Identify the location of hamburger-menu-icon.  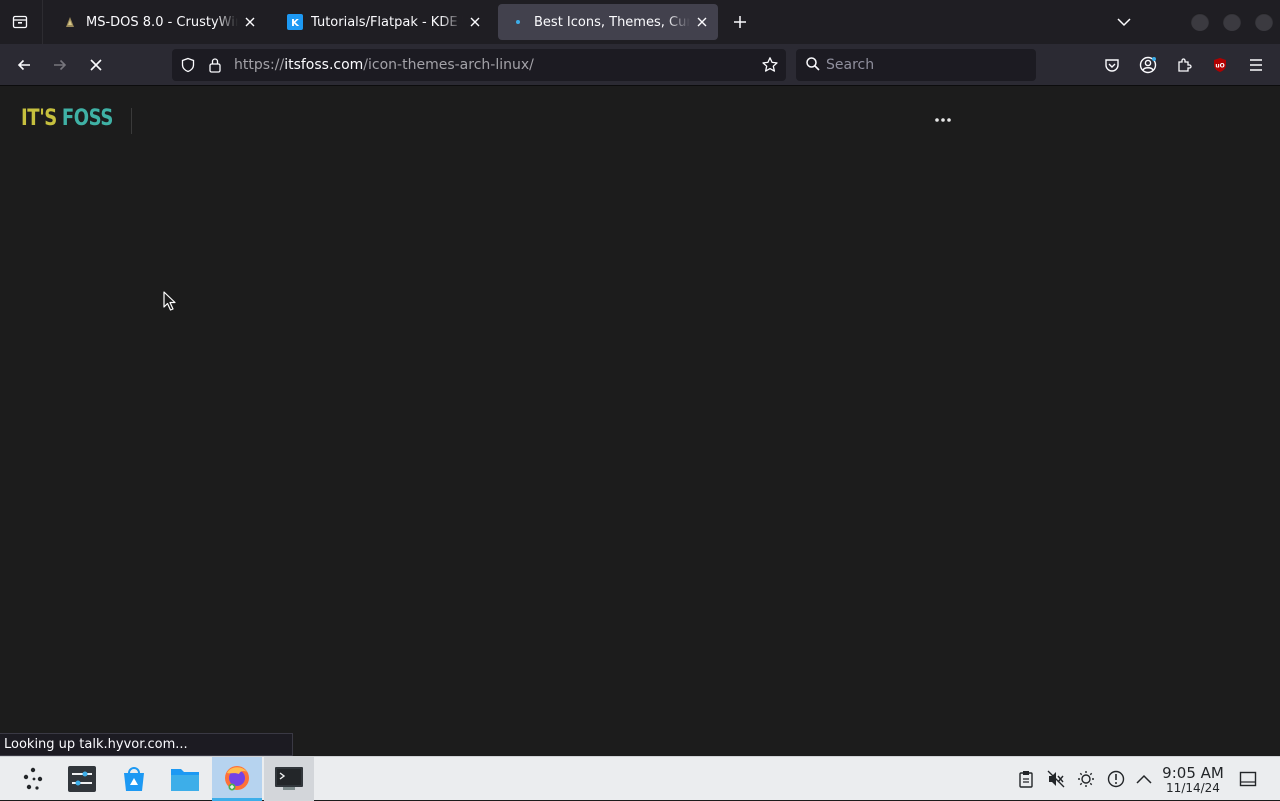
(1256, 65).